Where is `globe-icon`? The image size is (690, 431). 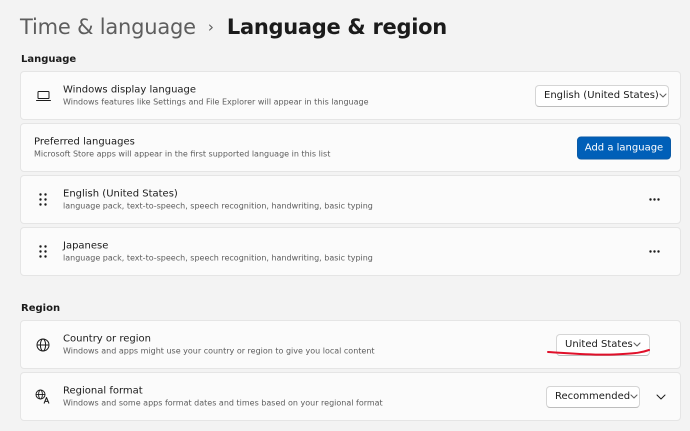
globe-icon is located at coordinates (43, 345).